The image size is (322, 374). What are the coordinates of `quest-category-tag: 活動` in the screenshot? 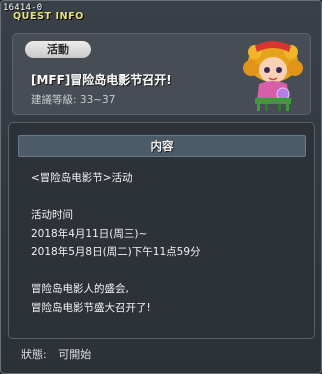 It's located at (58, 49).